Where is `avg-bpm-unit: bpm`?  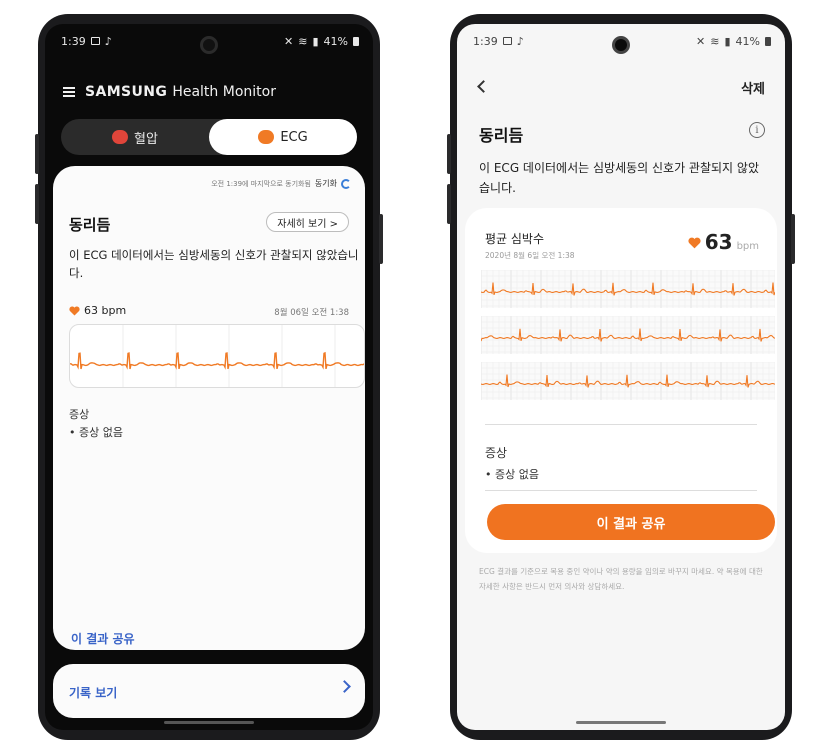 avg-bpm-unit: bpm is located at coordinates (747, 246).